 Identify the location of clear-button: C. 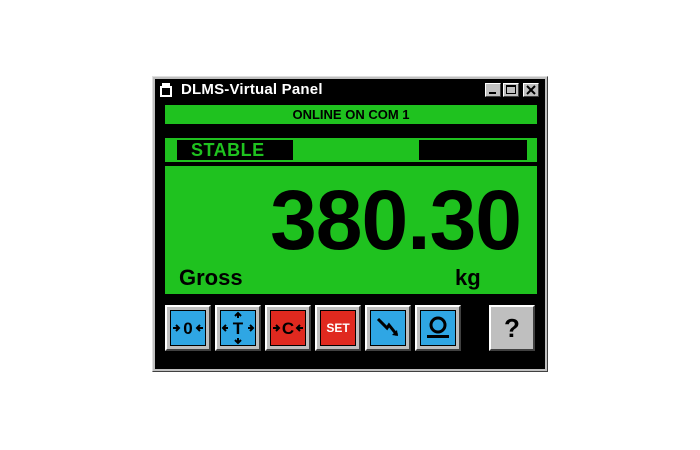
(288, 328).